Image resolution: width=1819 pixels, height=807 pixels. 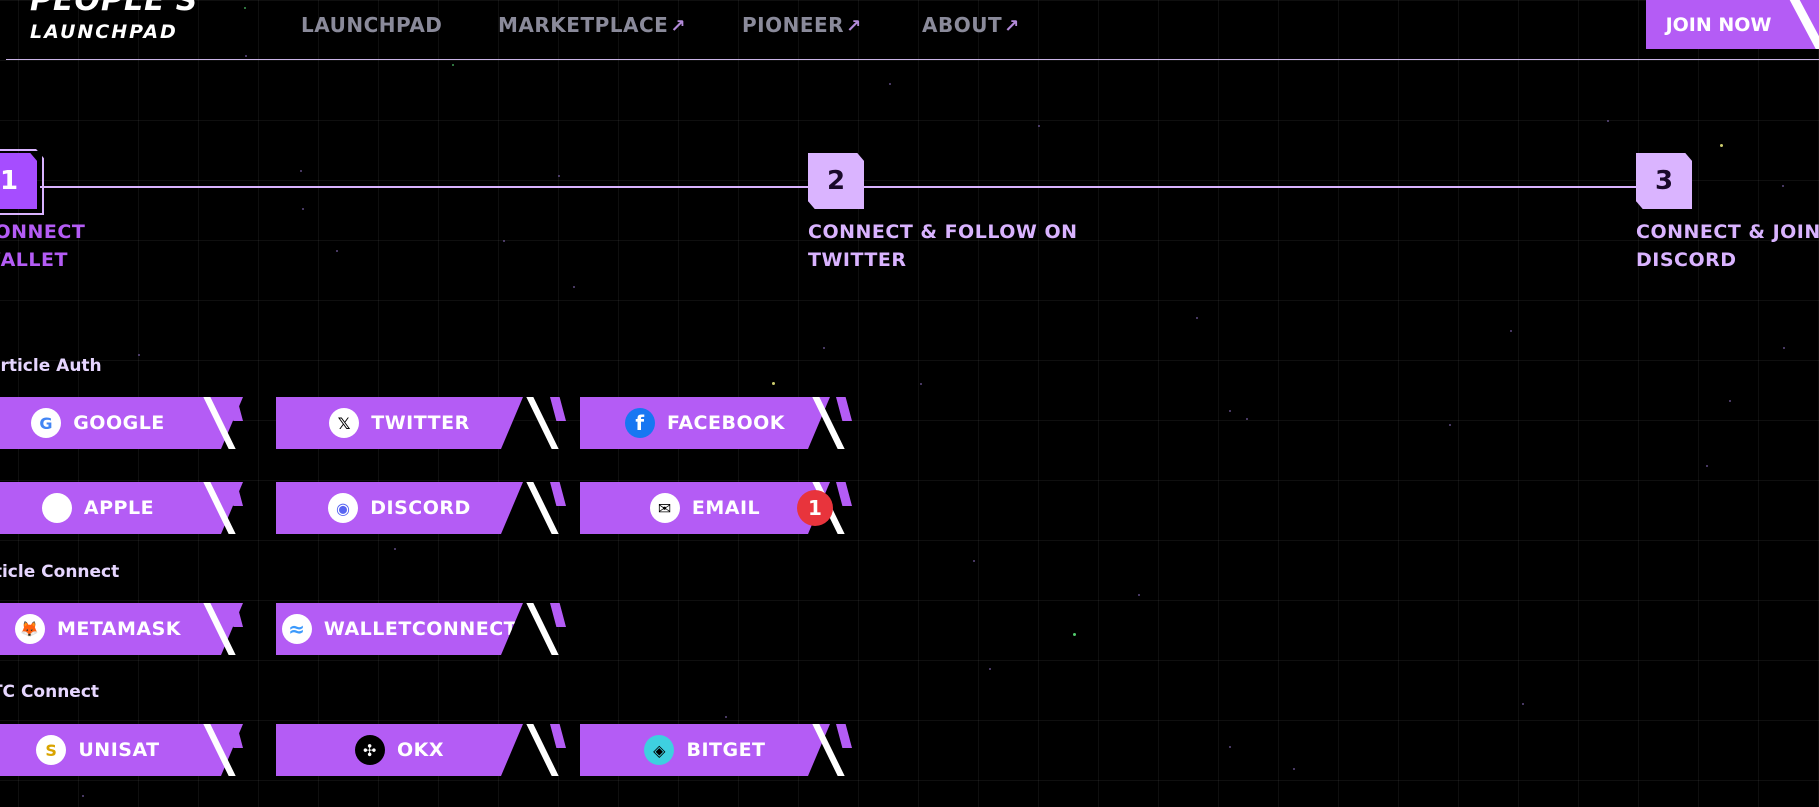 What do you see at coordinates (583, 25) in the screenshot?
I see `nav-marketplace-label: MARKETPLACE` at bounding box center [583, 25].